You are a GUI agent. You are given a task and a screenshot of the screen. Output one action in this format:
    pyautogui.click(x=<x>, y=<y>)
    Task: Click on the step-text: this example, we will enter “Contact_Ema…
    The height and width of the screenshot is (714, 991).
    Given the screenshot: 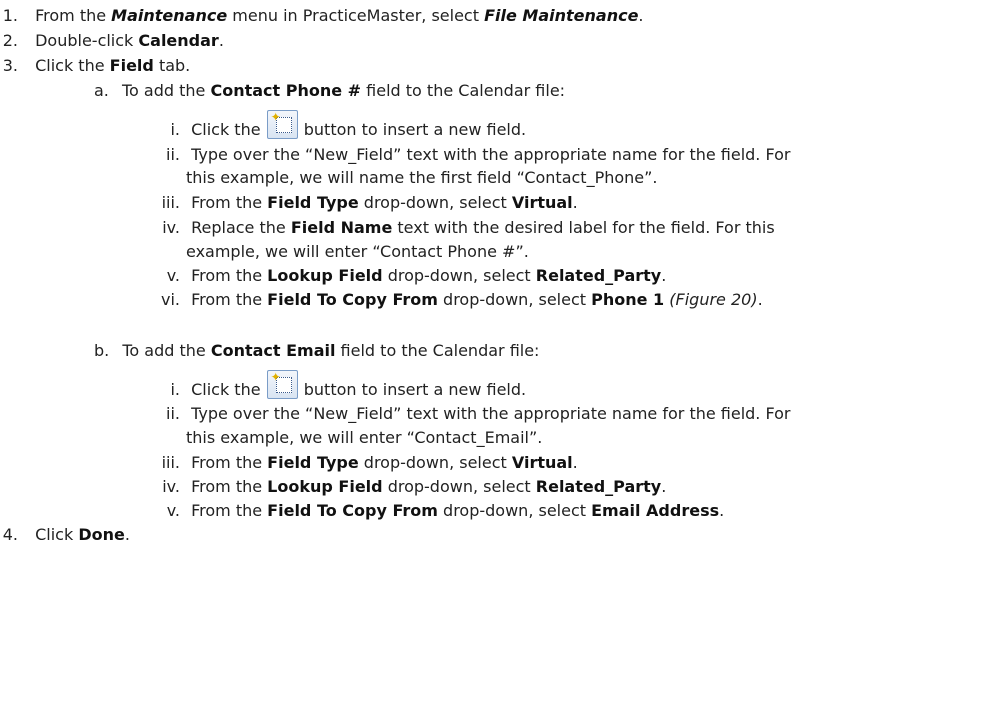 What is the action you would take?
    pyautogui.click(x=364, y=437)
    